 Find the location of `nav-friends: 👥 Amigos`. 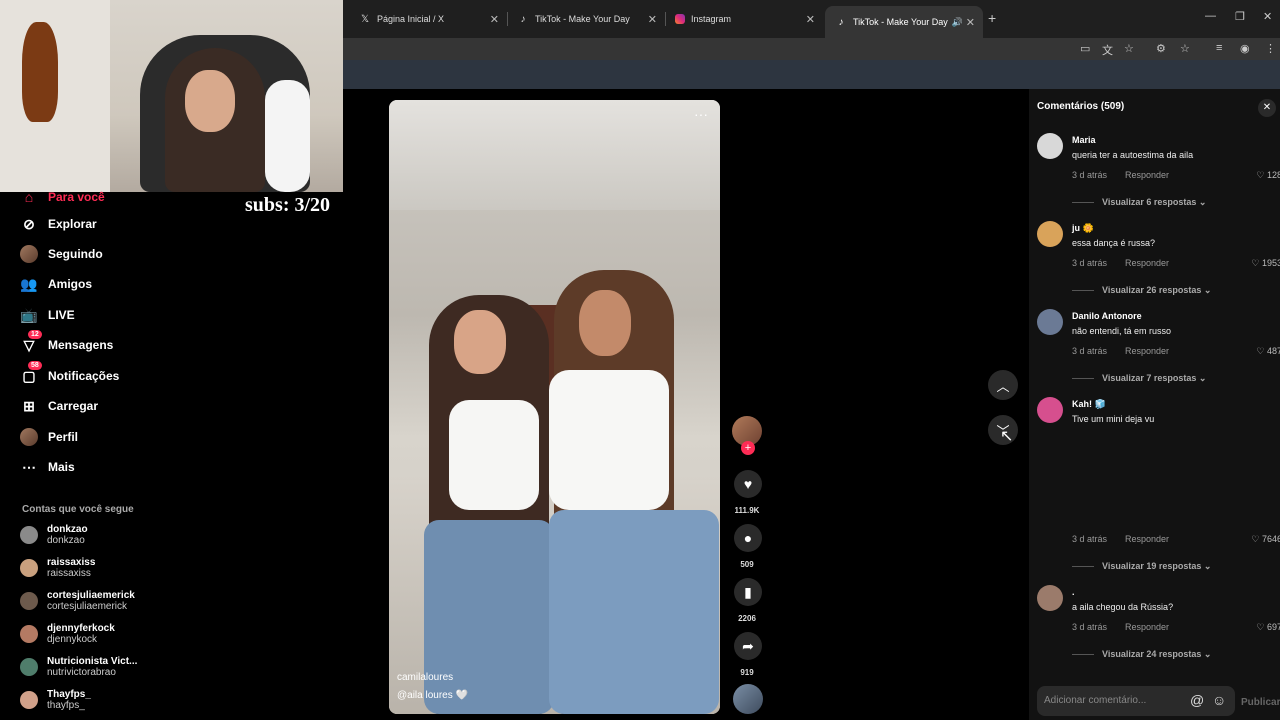

nav-friends: 👥 Amigos is located at coordinates (56, 284).